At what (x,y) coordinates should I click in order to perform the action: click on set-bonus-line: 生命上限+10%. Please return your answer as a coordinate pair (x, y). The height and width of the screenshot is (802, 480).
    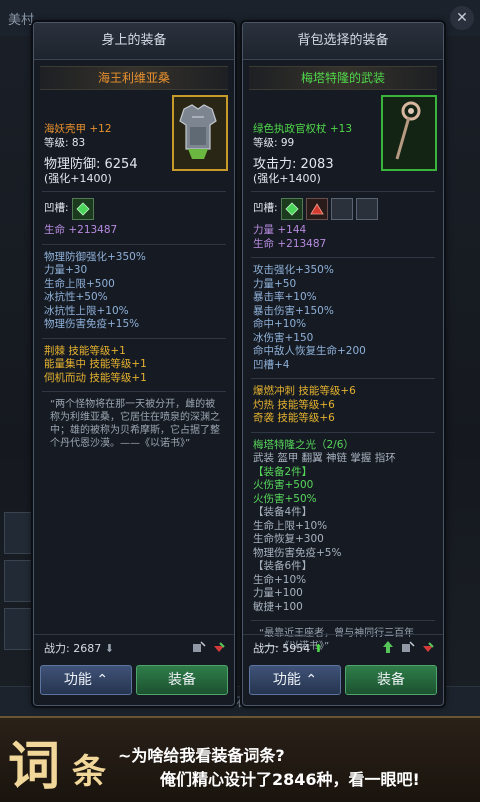
    Looking at the image, I should click on (290, 525).